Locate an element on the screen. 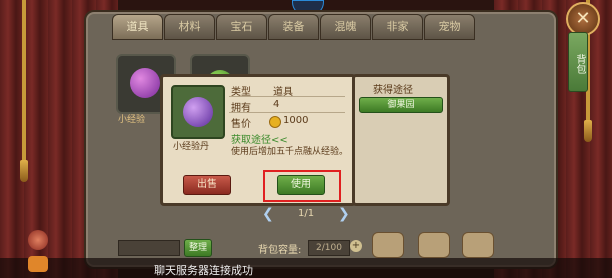  tab-items: 道具 is located at coordinates (137, 27).